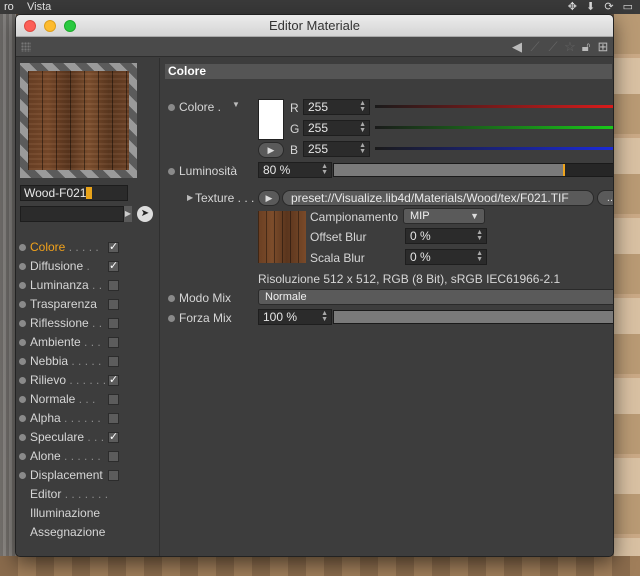 This screenshot has width=640, height=576. What do you see at coordinates (49, 361) in the screenshot?
I see `channel-label: Nebbia` at bounding box center [49, 361].